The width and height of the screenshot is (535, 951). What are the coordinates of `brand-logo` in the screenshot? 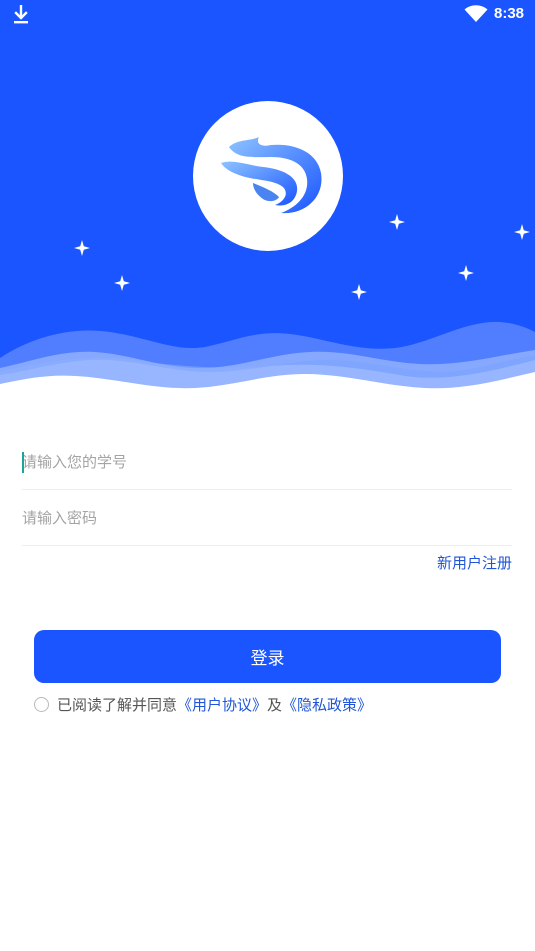 It's located at (268, 176).